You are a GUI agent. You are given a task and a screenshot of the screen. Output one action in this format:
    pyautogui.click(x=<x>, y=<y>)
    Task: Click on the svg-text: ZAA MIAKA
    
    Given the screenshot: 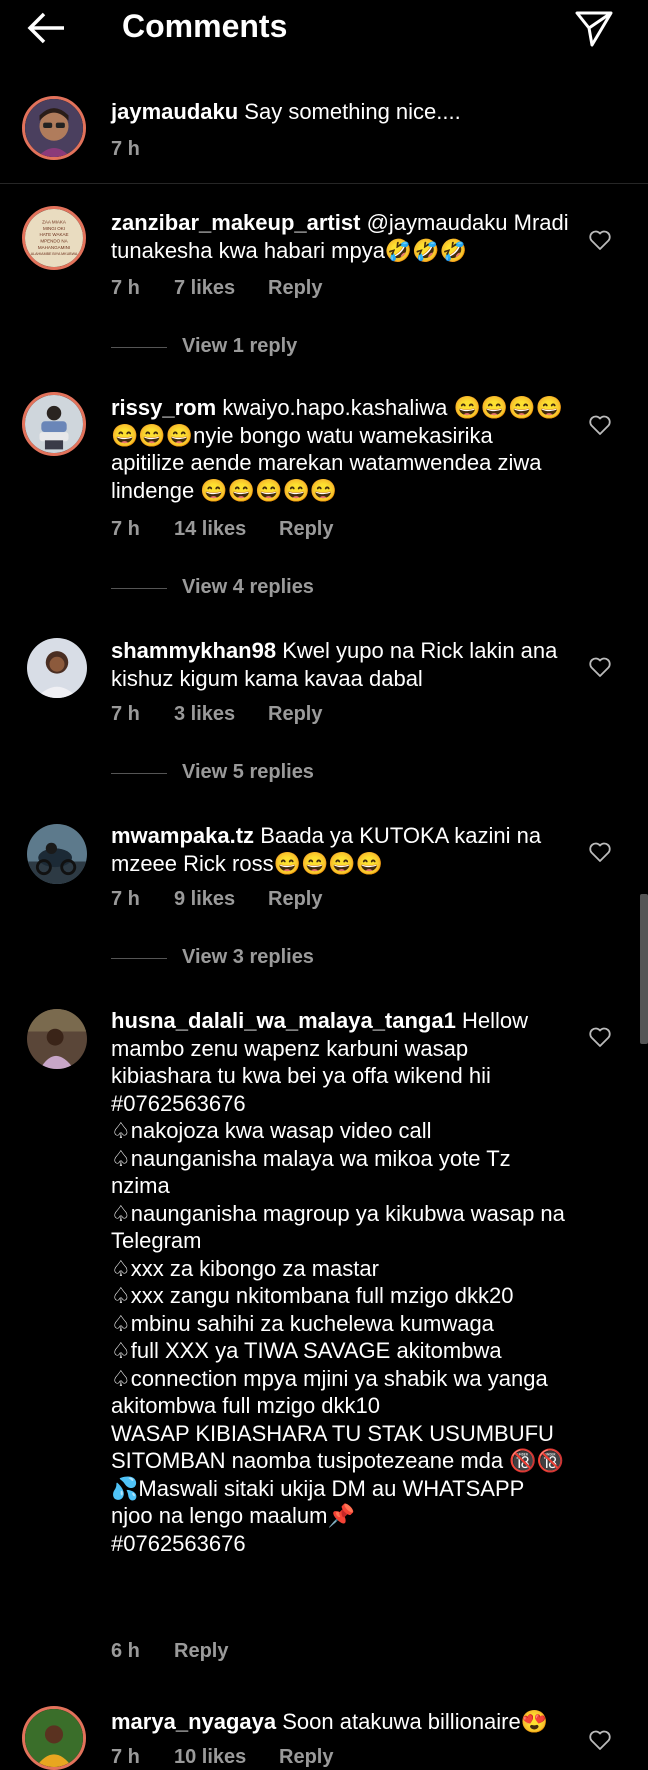 What is the action you would take?
    pyautogui.click(x=54, y=222)
    